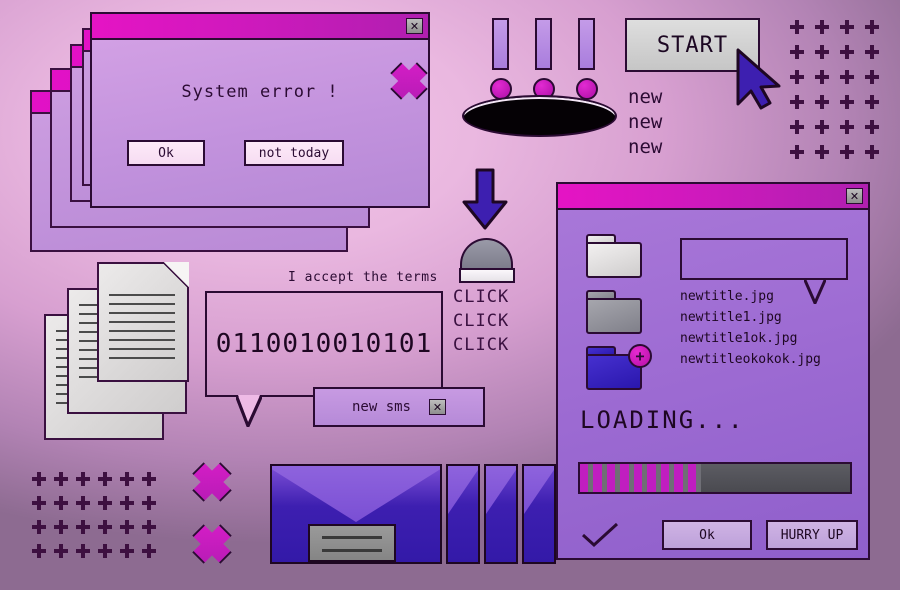 The image size is (900, 590). What do you see at coordinates (750, 296) in the screenshot?
I see `list-item: newtitle.jpg` at bounding box center [750, 296].